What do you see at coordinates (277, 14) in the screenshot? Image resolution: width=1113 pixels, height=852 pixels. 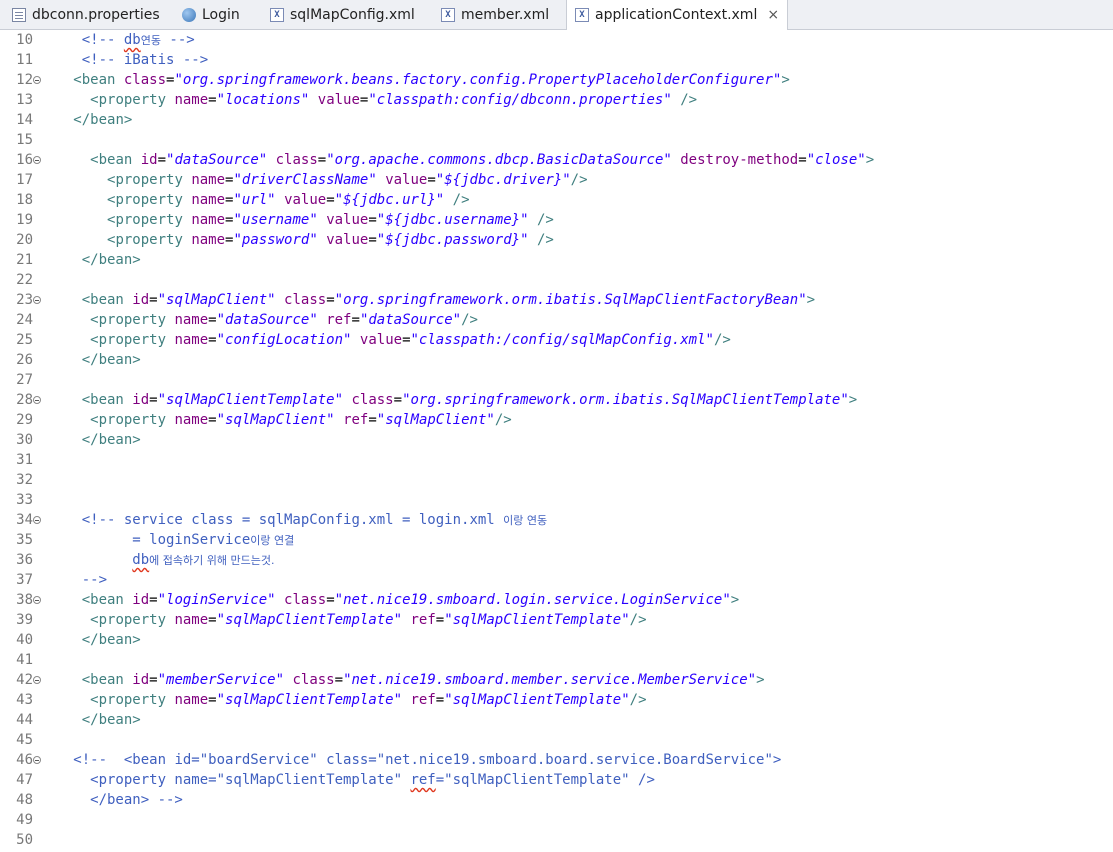 I see `xml-file-icon: X` at bounding box center [277, 14].